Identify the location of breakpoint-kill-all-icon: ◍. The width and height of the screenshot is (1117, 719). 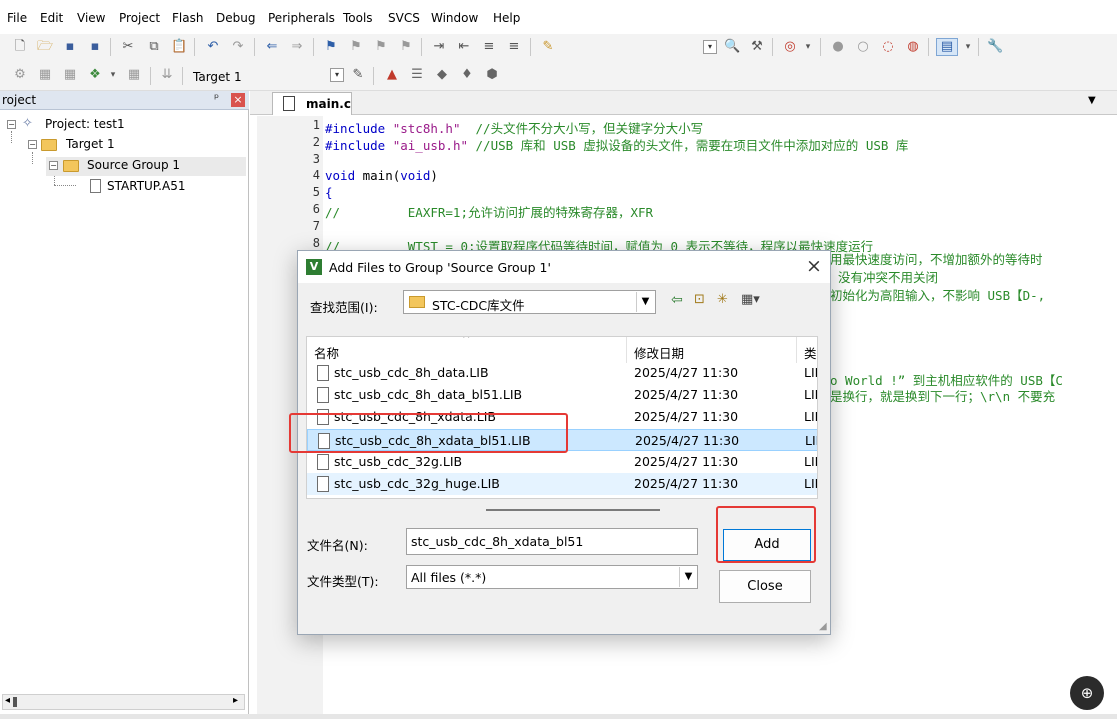
(913, 47).